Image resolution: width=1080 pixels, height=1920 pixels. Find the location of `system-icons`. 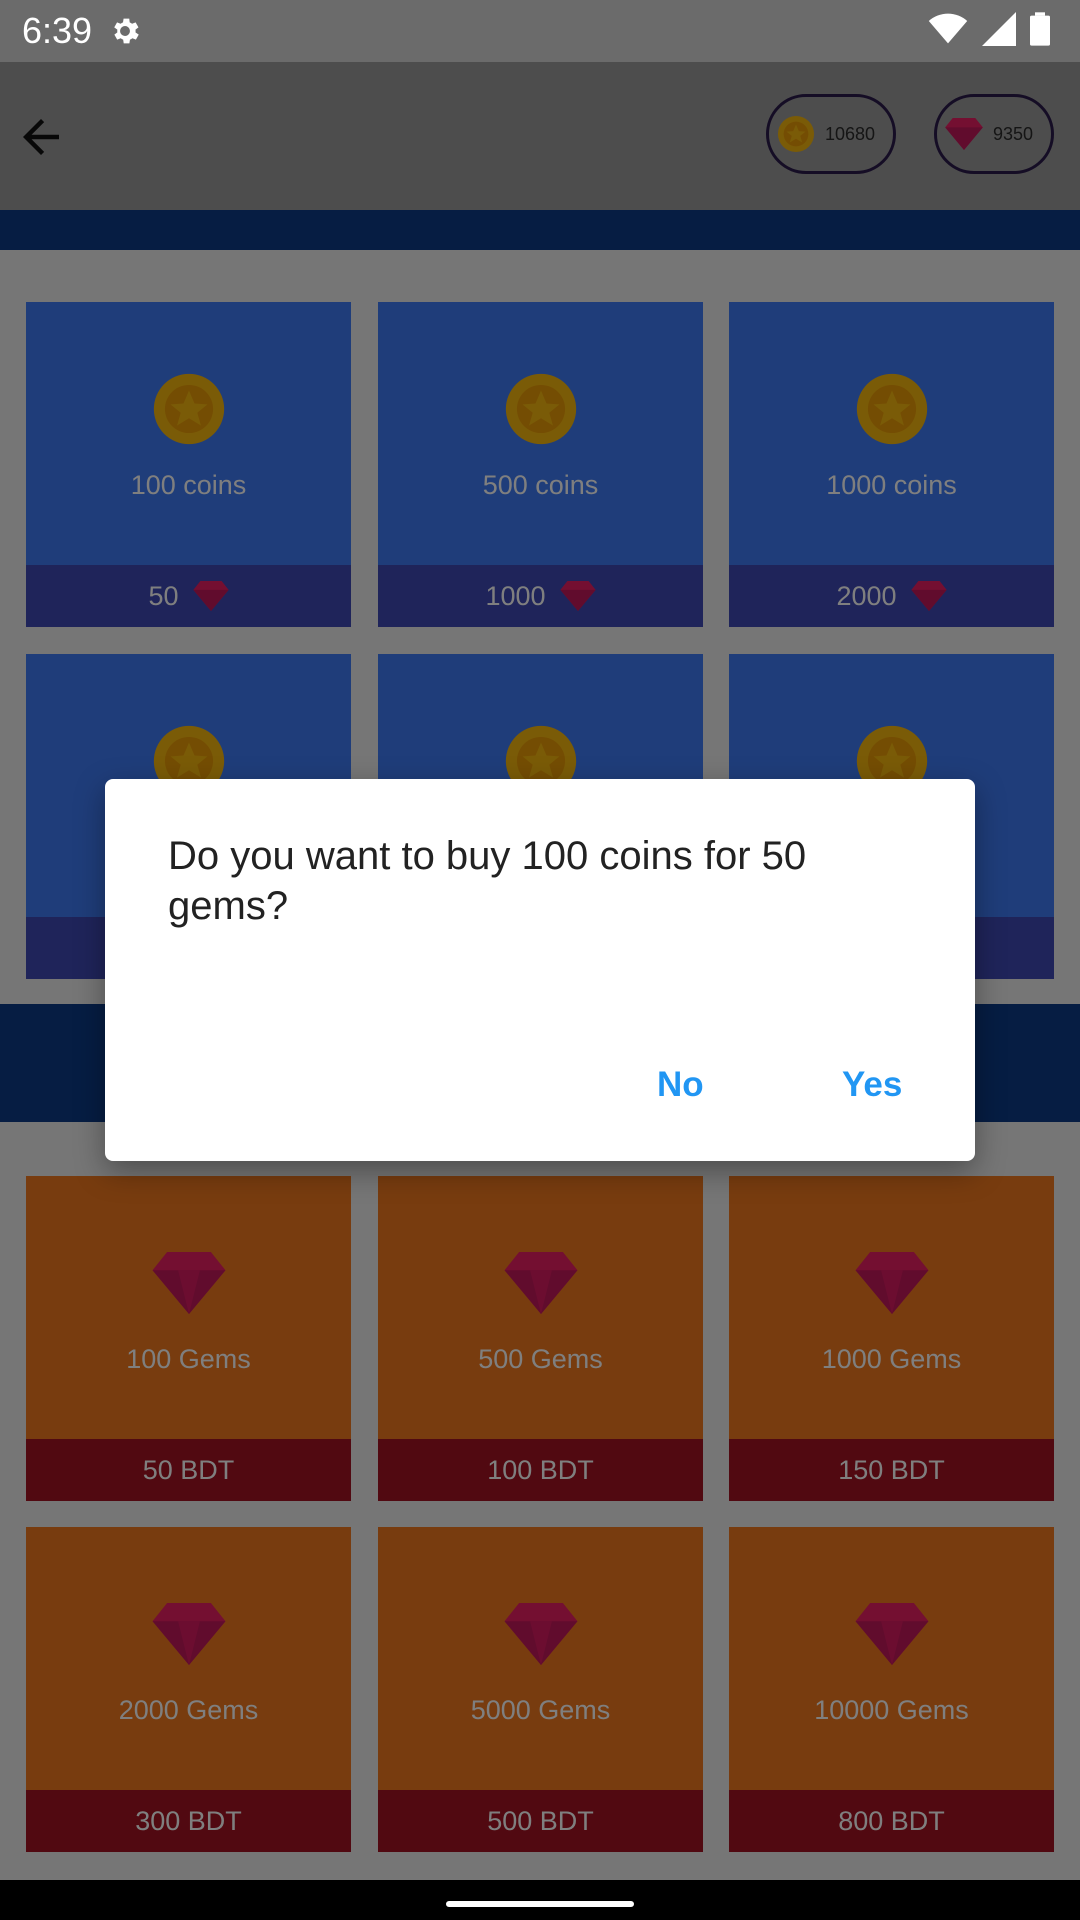

system-icons is located at coordinates (989, 29).